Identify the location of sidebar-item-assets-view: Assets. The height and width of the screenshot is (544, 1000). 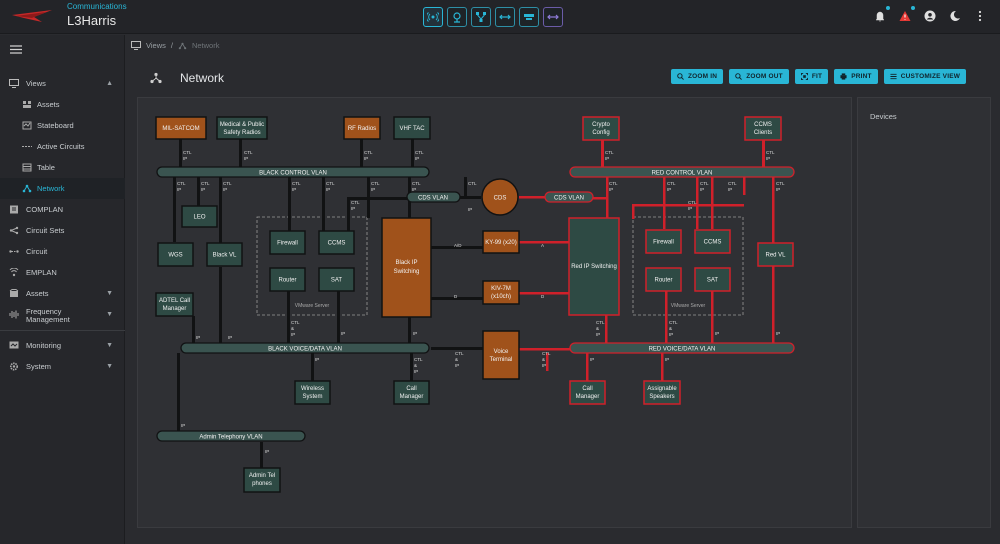
(62, 104).